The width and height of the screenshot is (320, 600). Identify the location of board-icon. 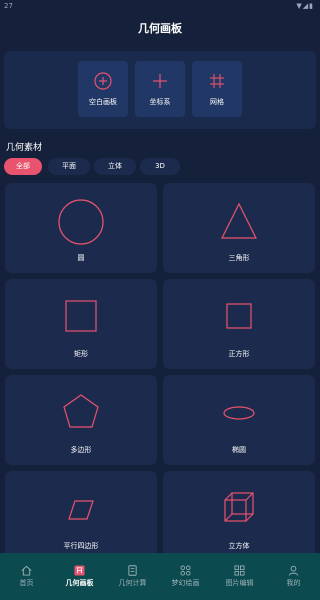
(79, 570).